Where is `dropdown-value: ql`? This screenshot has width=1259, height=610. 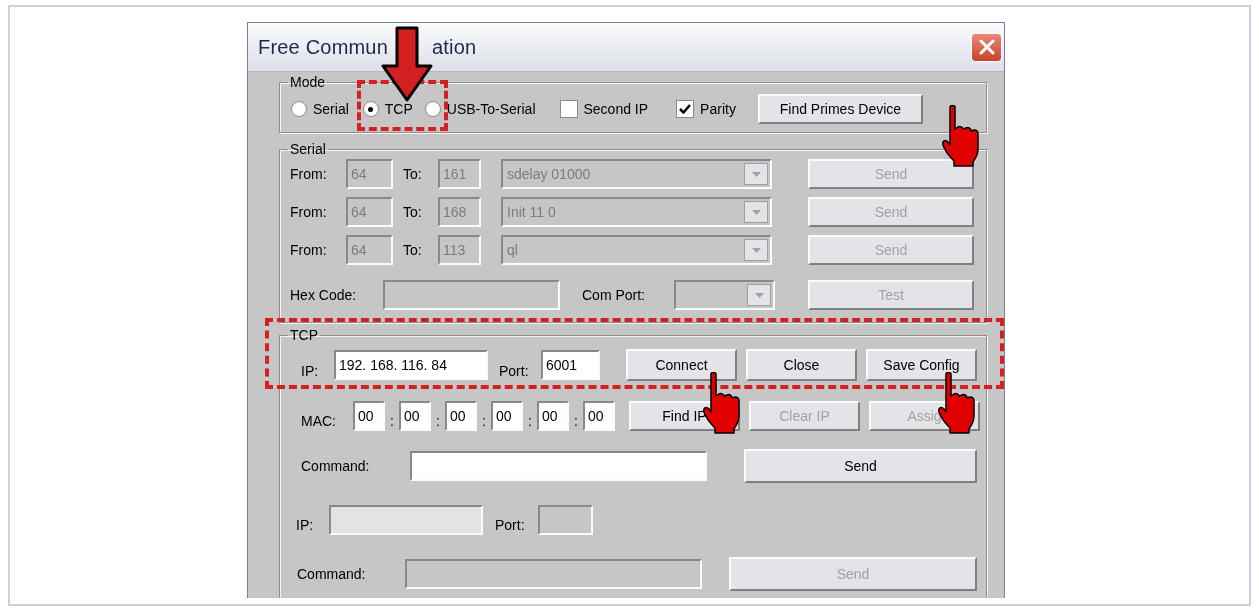 dropdown-value: ql is located at coordinates (512, 250).